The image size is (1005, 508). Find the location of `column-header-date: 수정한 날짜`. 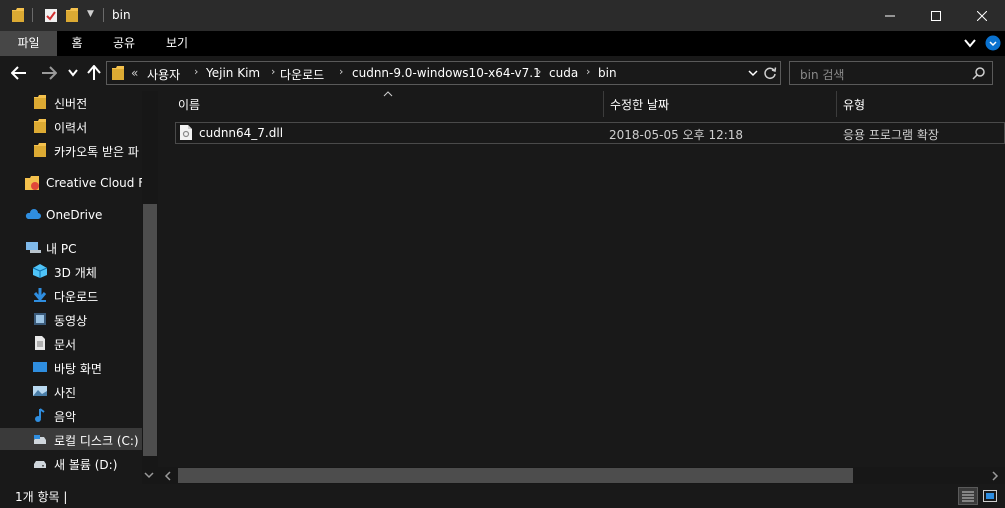

column-header-date: 수정한 날짜 is located at coordinates (719, 104).